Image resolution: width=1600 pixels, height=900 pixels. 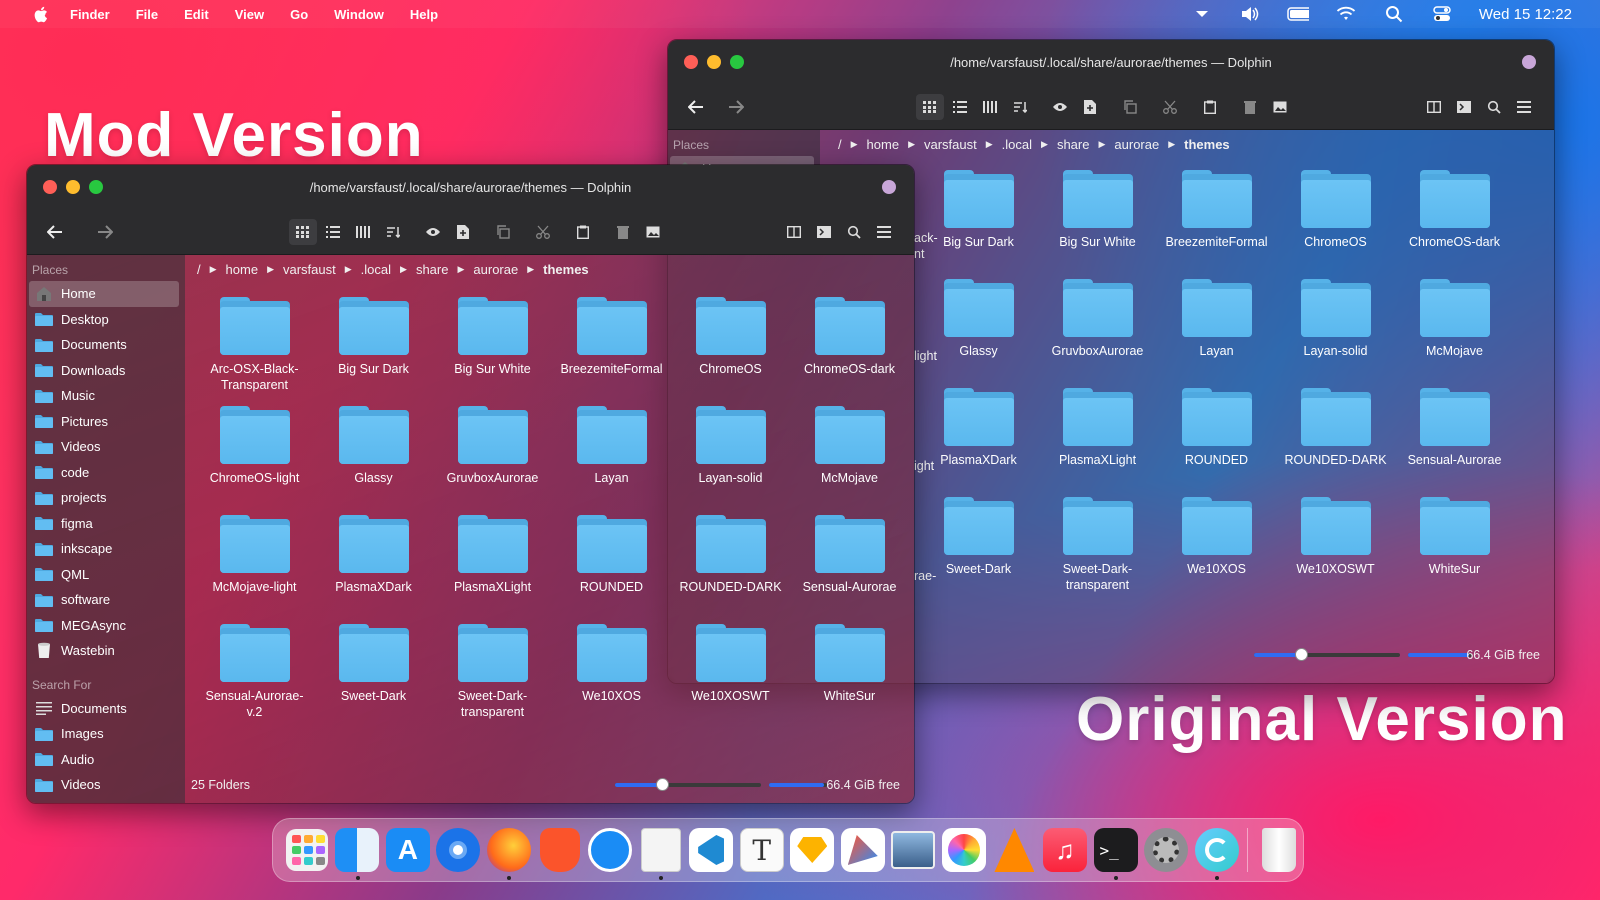 I want to click on sidebar-item-projects: projects, so click(x=104, y=498).